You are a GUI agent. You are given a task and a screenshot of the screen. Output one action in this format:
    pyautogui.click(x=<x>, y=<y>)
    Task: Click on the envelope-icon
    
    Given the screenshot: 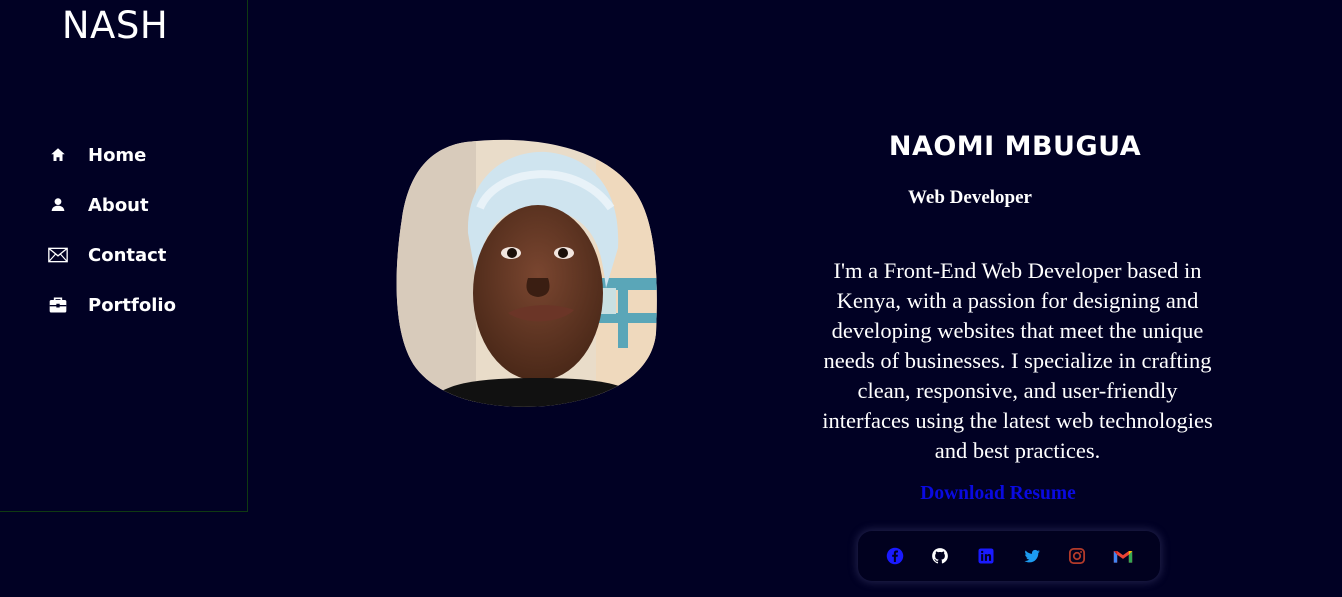 What is the action you would take?
    pyautogui.click(x=58, y=255)
    